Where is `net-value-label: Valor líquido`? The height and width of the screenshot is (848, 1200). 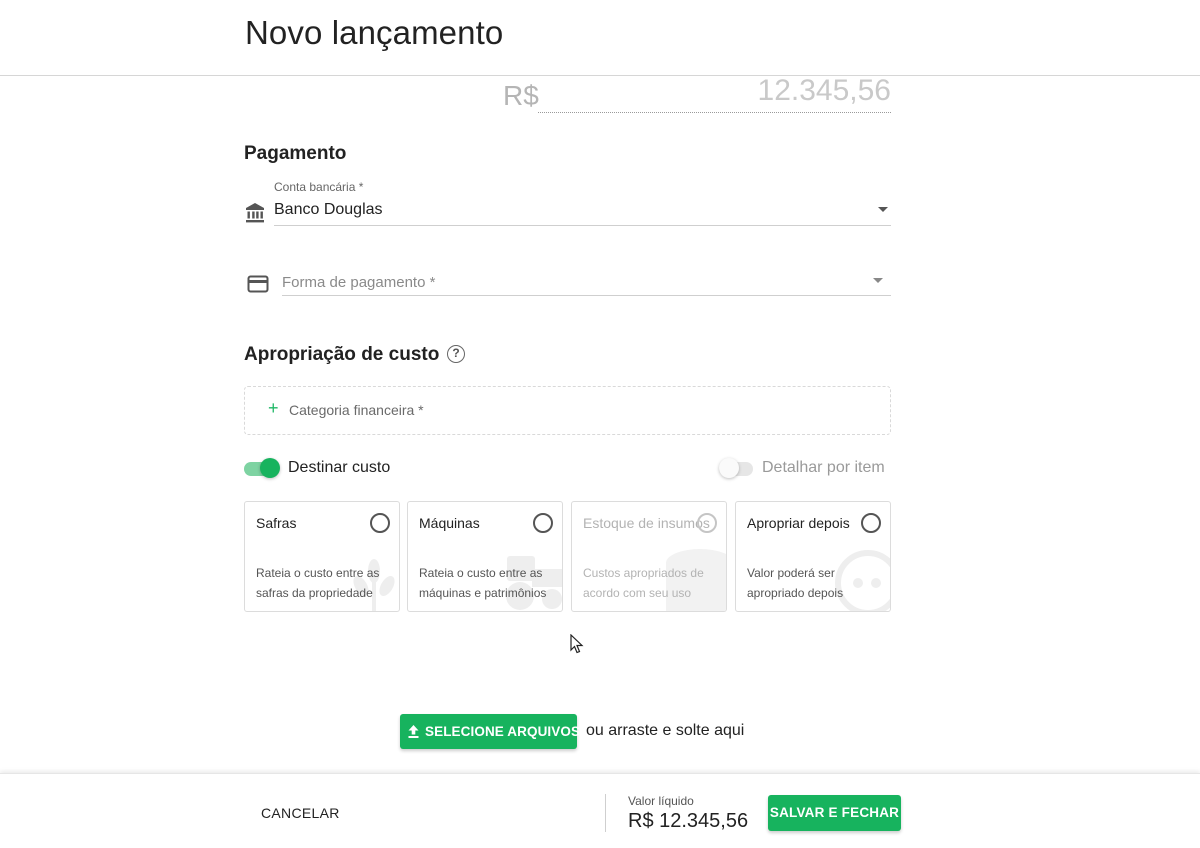
net-value-label: Valor líquido is located at coordinates (661, 801).